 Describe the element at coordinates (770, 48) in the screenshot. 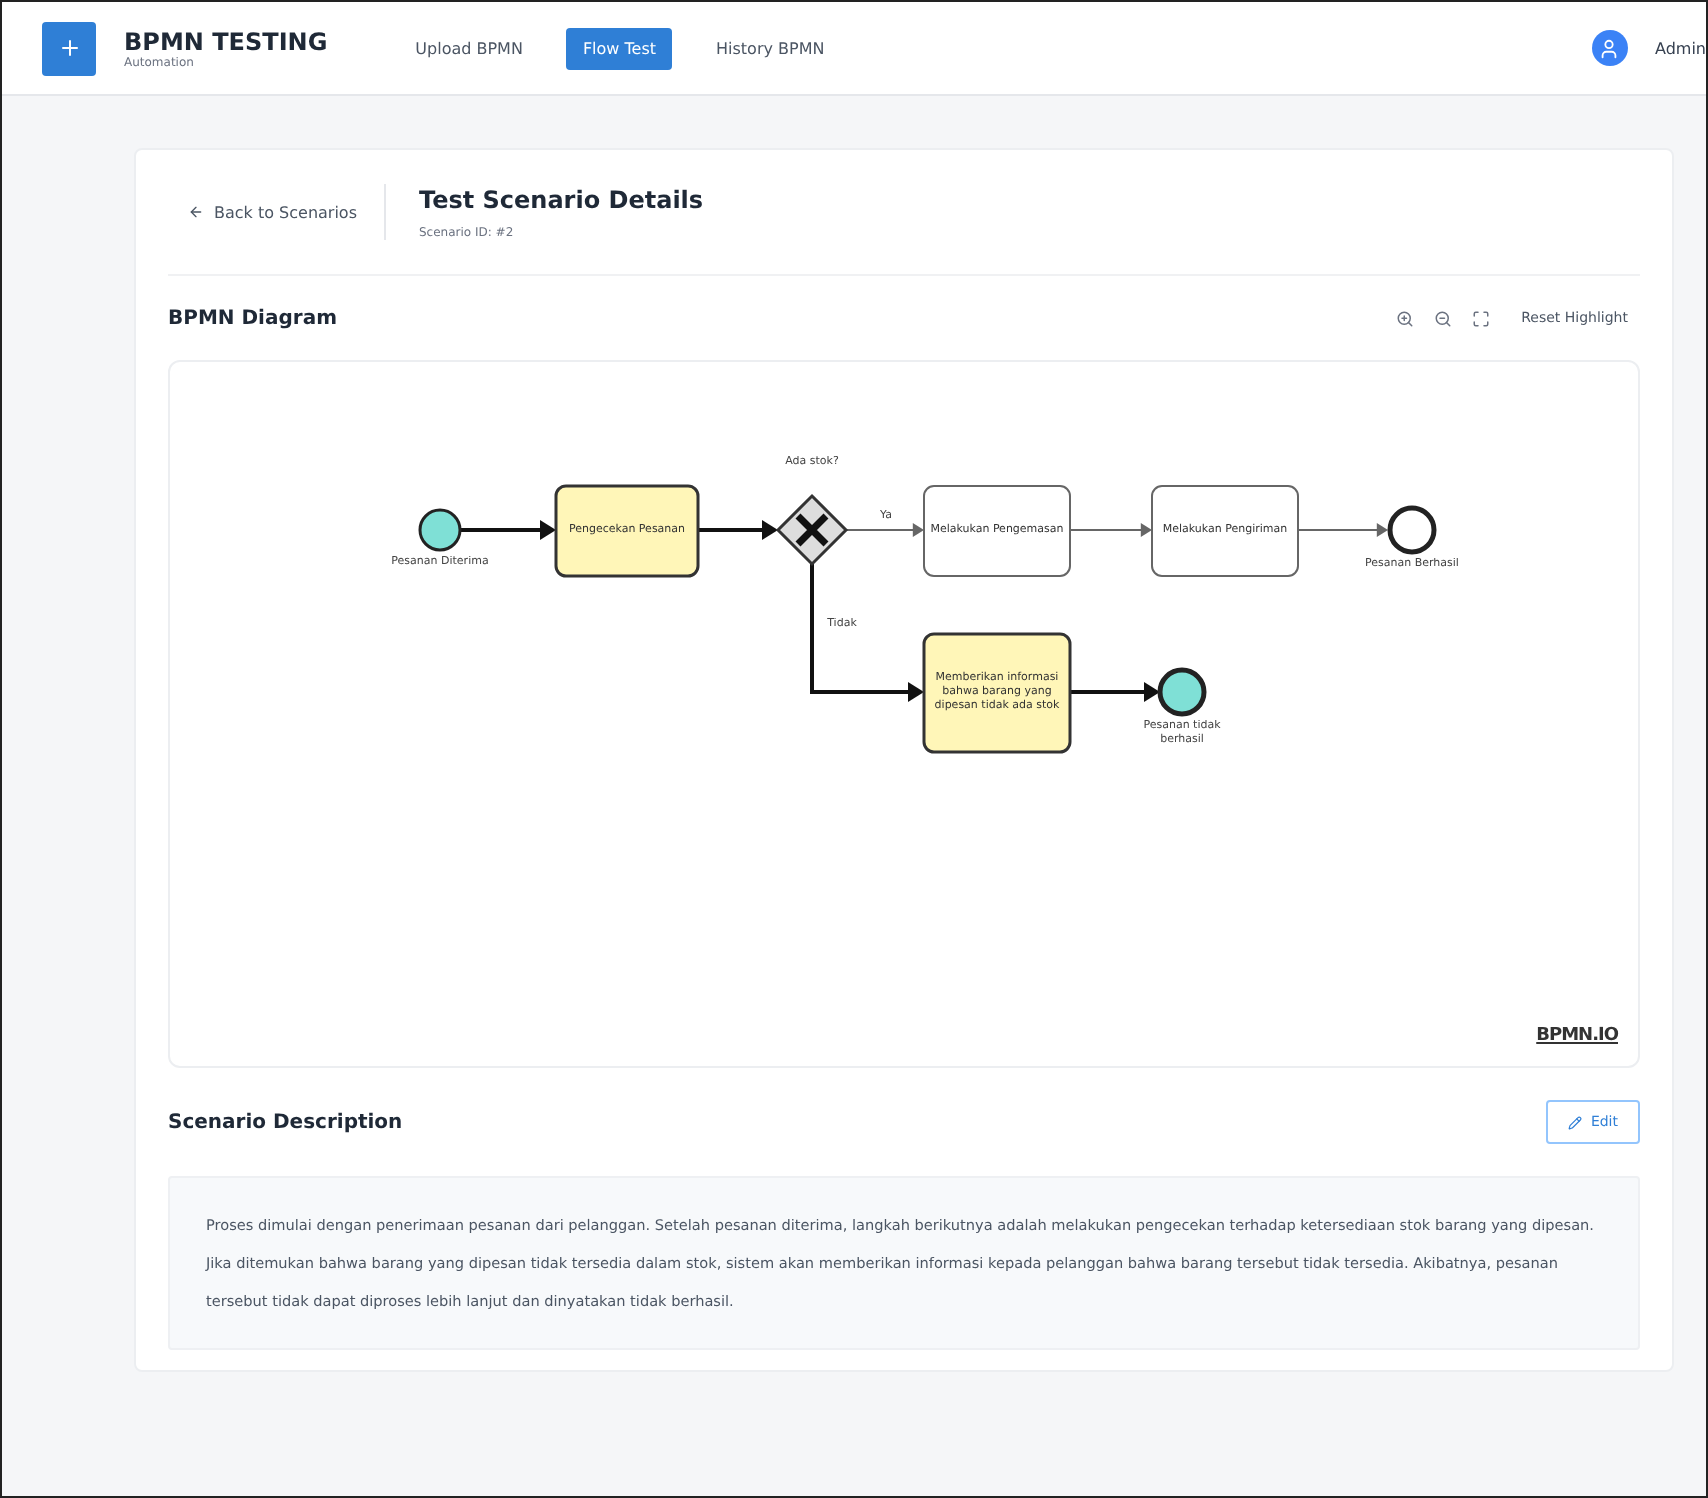

I see `nav-tab: History BPMN` at that location.